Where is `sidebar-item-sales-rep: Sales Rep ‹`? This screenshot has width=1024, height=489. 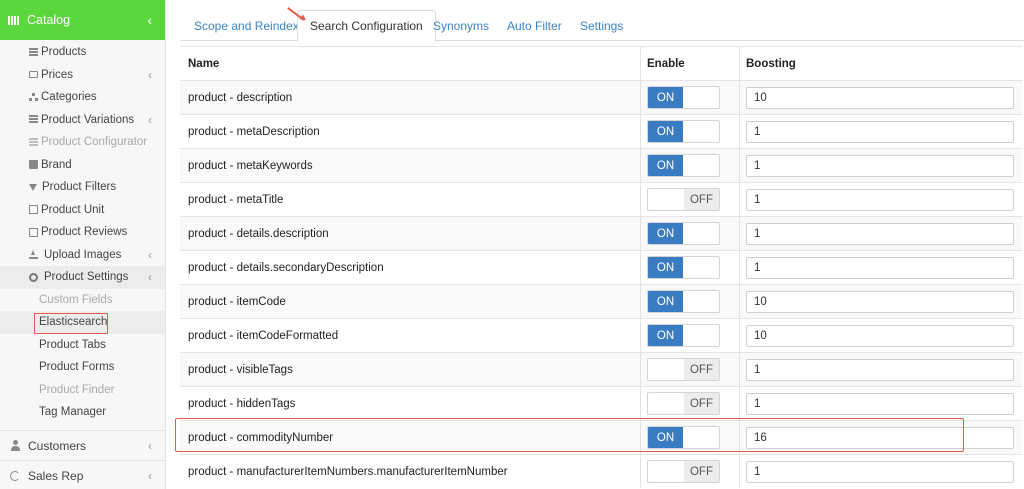 sidebar-item-sales-rep: Sales Rep ‹ is located at coordinates (82, 474).